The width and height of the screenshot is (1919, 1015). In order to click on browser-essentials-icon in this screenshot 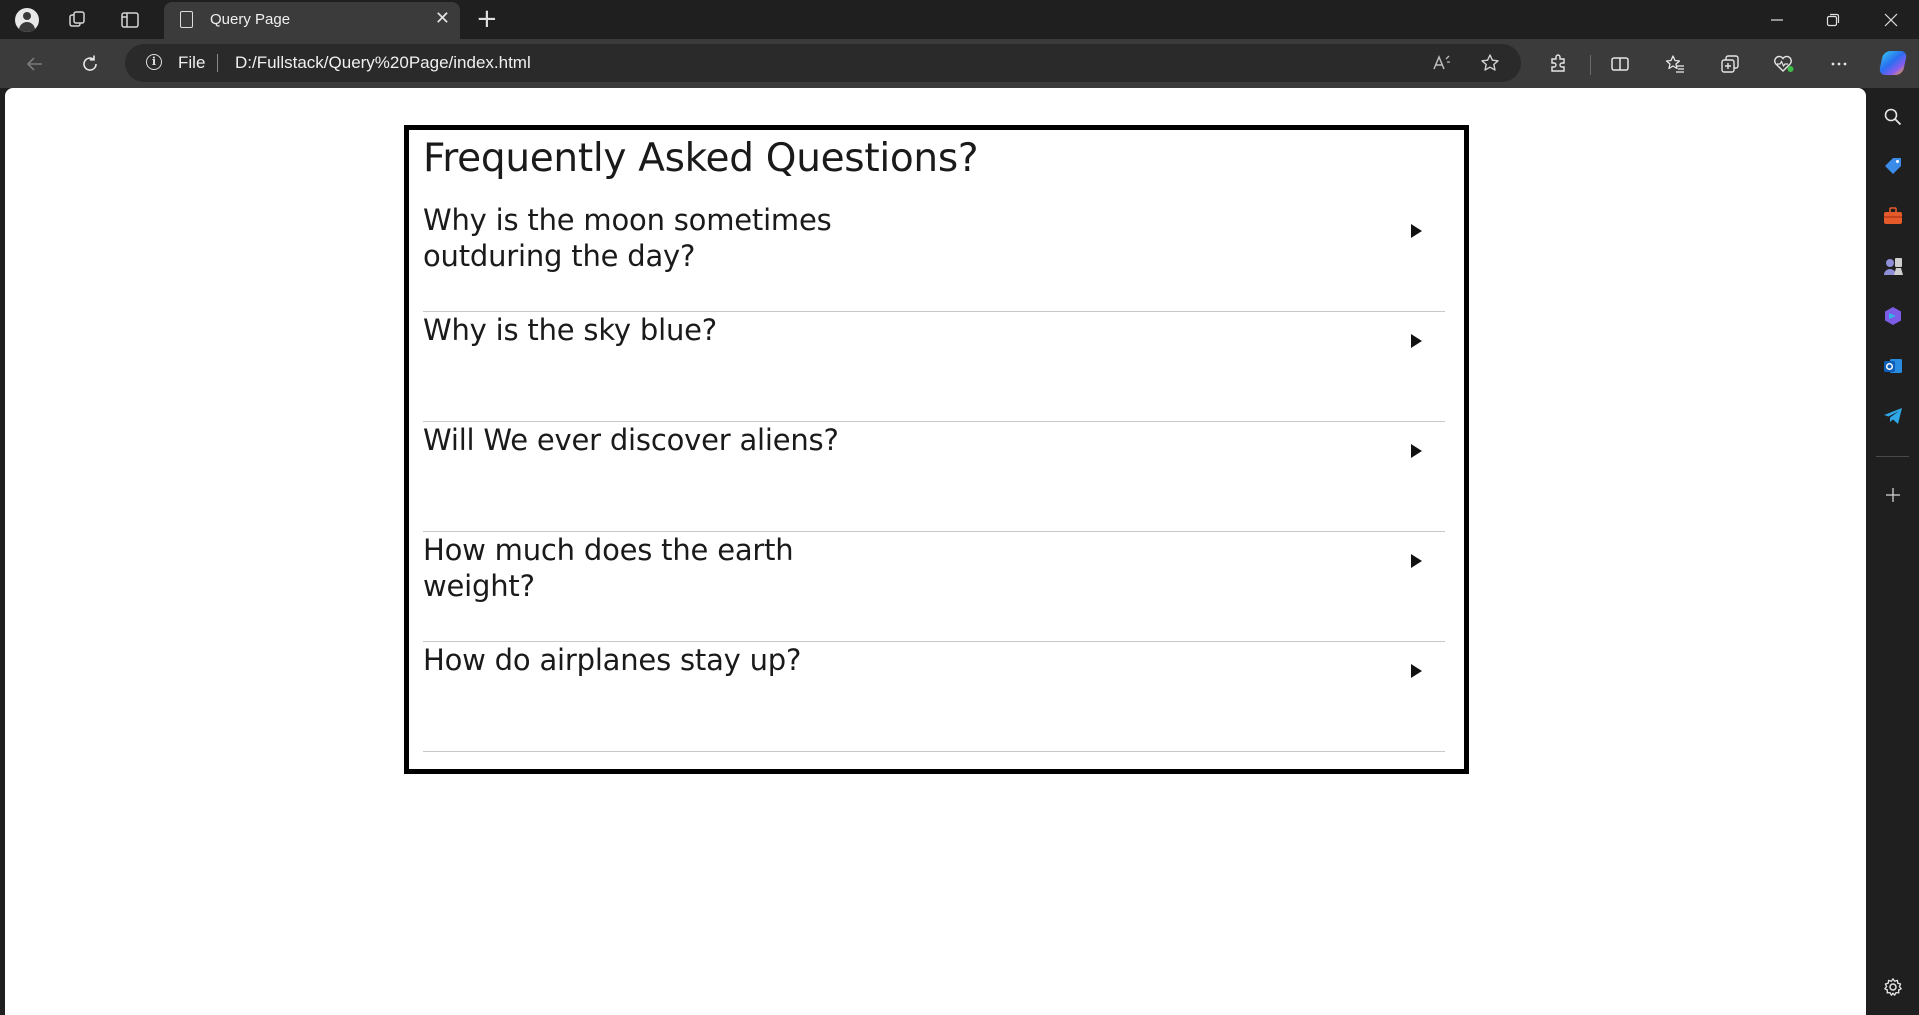, I will do `click(1784, 64)`.